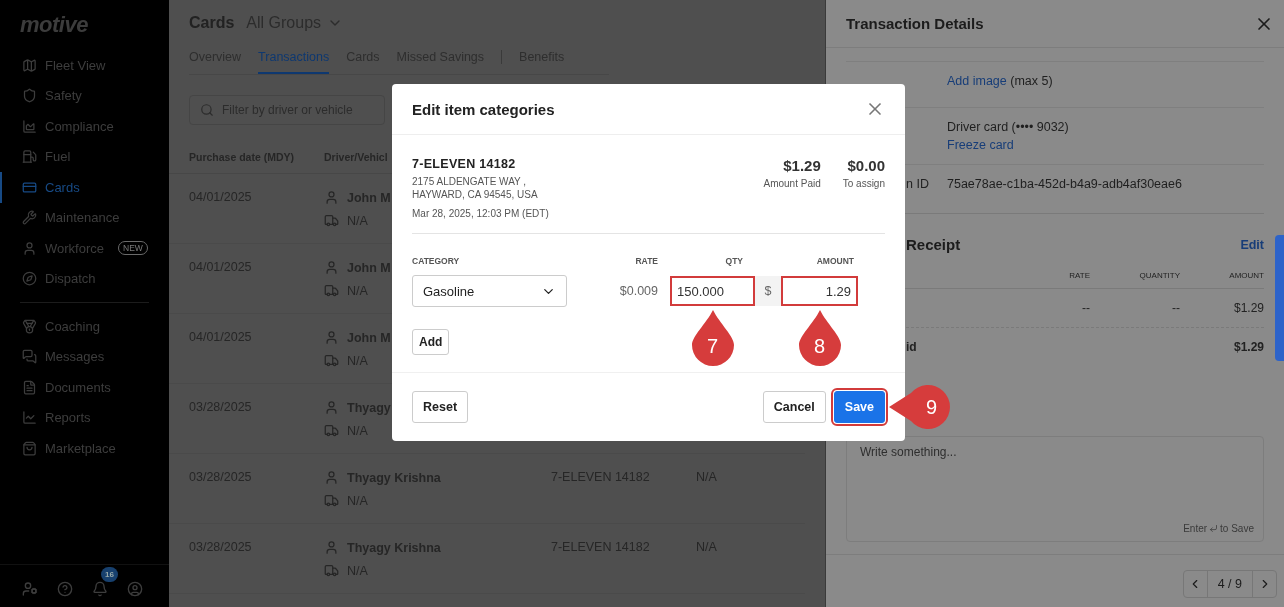 The image size is (1284, 607). Describe the element at coordinates (1105, 145) in the screenshot. I see `freeze-card-link: Freeze card` at that location.